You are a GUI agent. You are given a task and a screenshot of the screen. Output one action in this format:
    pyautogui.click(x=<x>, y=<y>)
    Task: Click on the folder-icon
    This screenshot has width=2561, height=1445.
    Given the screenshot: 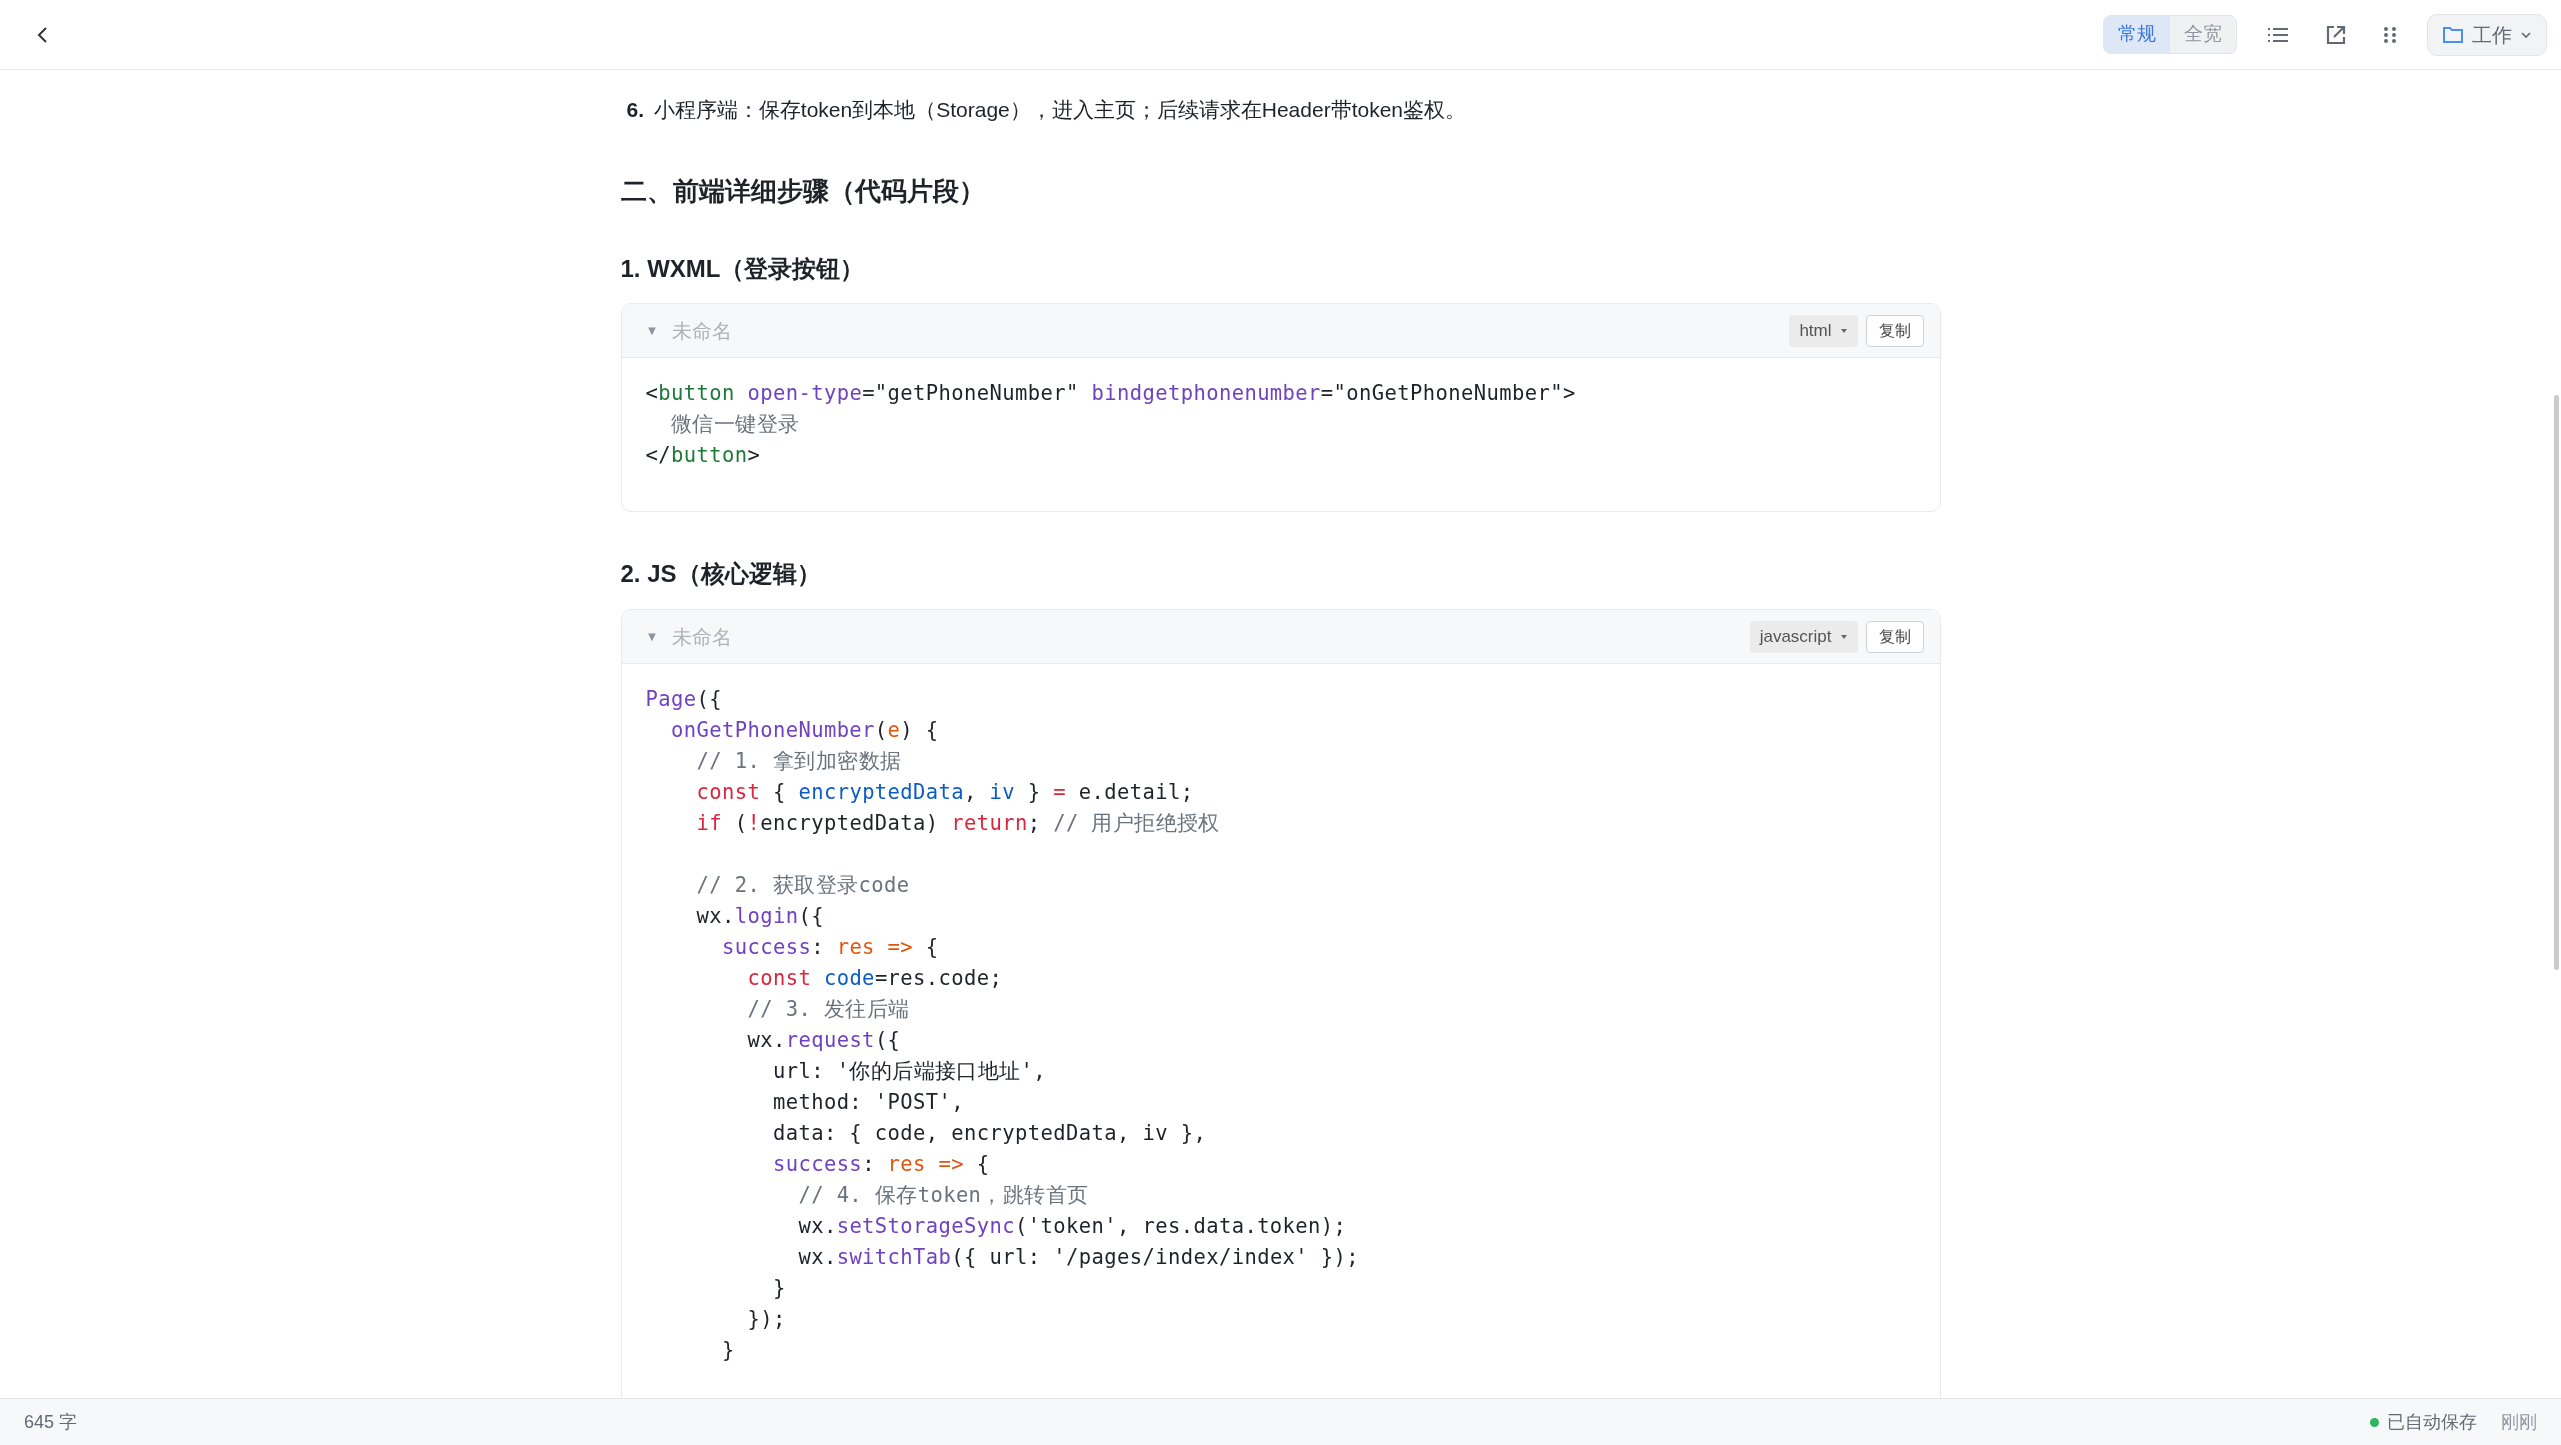 What is the action you would take?
    pyautogui.click(x=2453, y=34)
    